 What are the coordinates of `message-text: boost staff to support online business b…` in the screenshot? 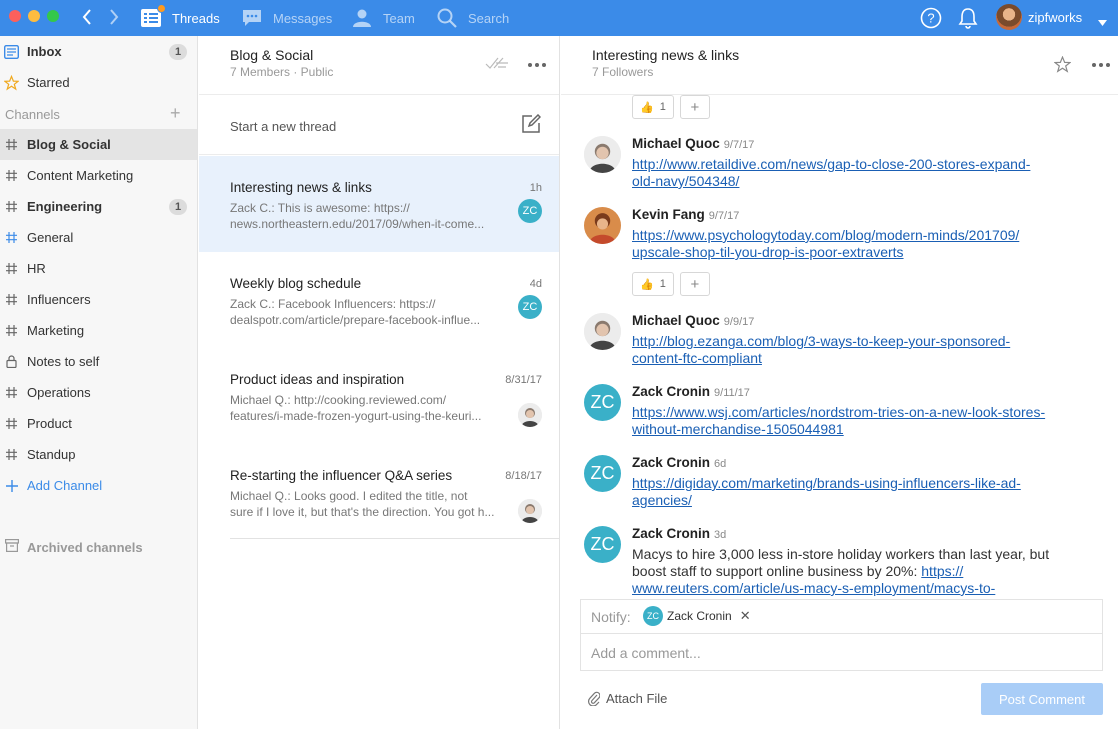 It's located at (777, 571).